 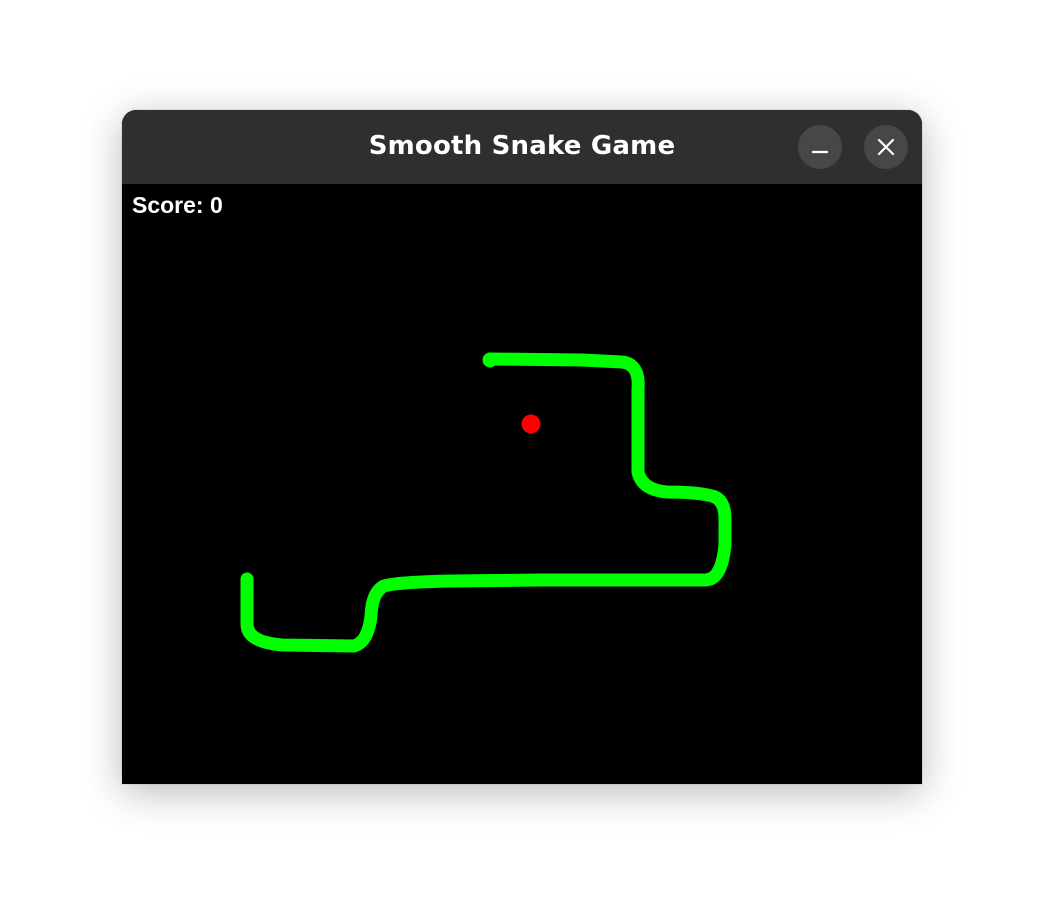 I want to click on food, so click(x=531, y=424).